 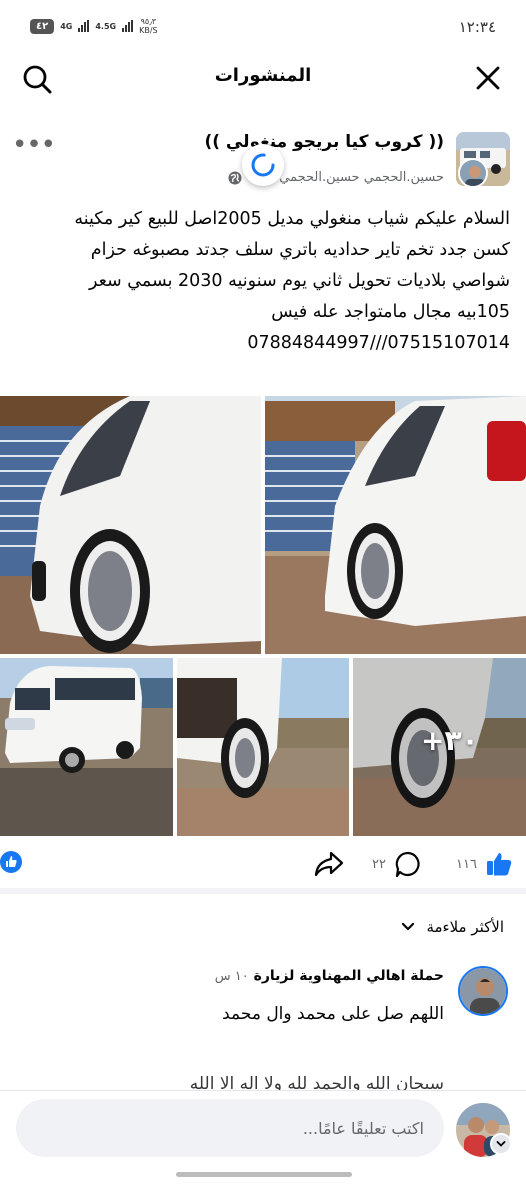 I want to click on comment-button: ٢٢, so click(x=397, y=864).